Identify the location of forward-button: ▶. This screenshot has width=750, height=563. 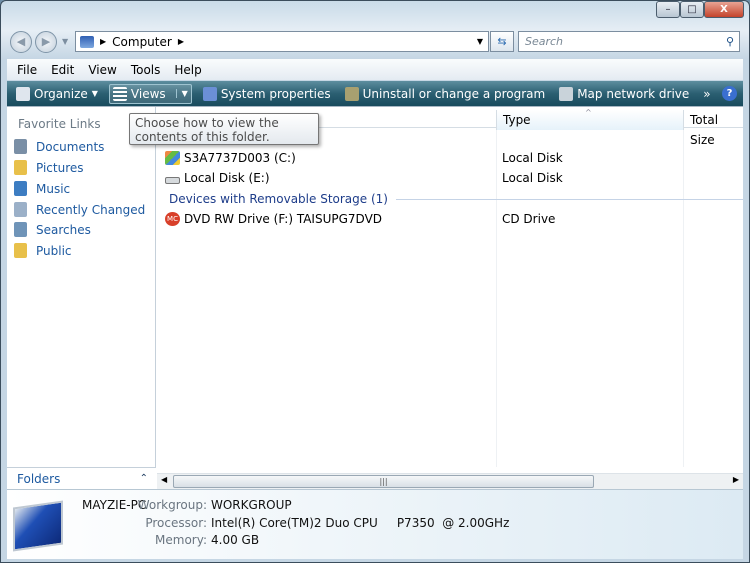
(46, 42).